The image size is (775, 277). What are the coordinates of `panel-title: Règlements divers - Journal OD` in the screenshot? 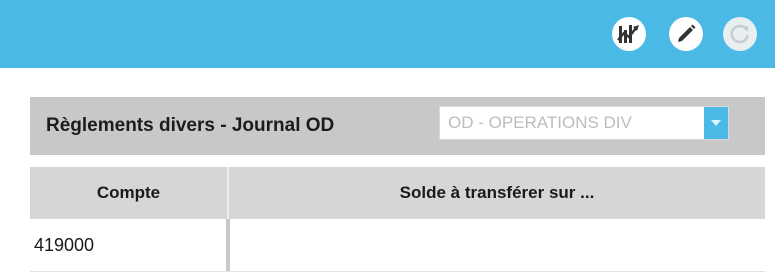 It's located at (190, 125).